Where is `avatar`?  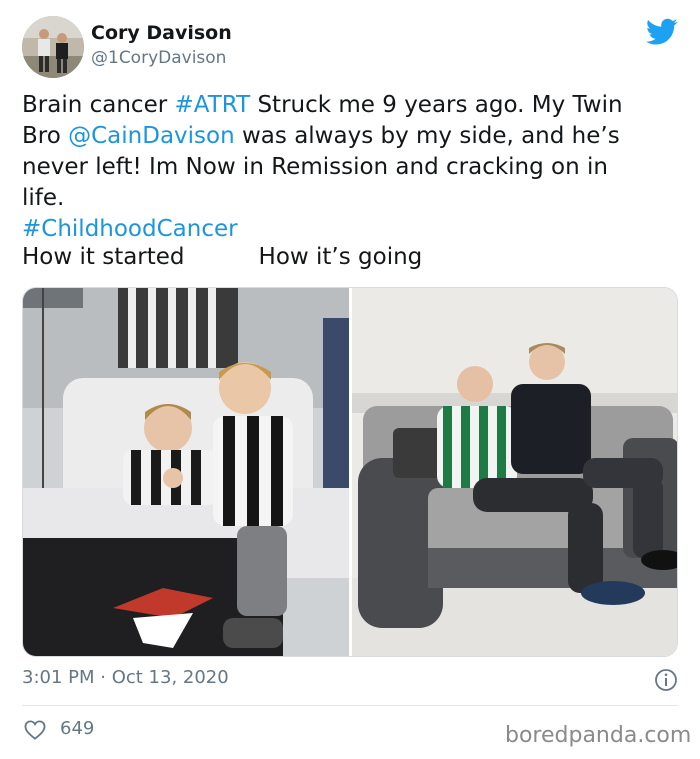 avatar is located at coordinates (53, 47).